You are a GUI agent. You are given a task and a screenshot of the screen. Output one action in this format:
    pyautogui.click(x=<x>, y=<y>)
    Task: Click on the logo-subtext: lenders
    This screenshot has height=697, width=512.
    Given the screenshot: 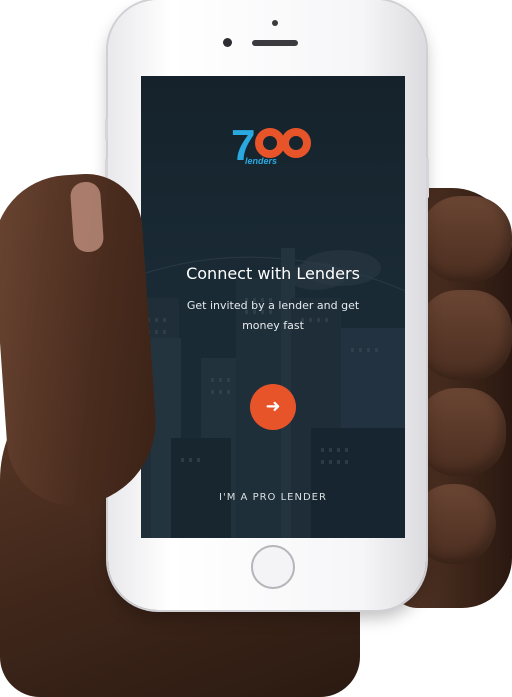 What is the action you would take?
    pyautogui.click(x=261, y=161)
    